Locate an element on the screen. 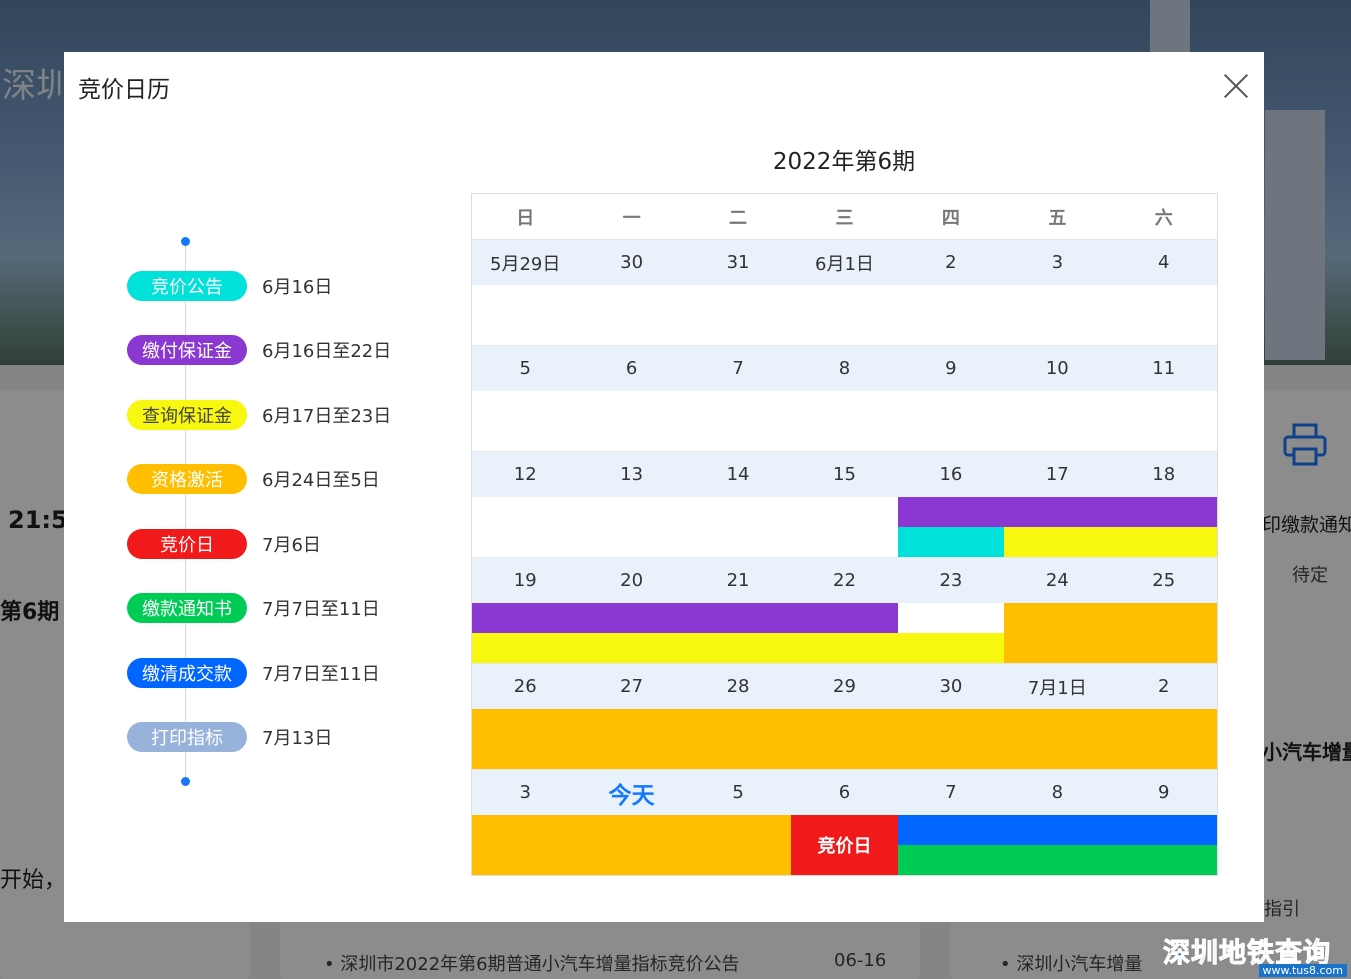 Image resolution: width=1351 pixels, height=979 pixels. week-events: 竞价日 is located at coordinates (844, 845).